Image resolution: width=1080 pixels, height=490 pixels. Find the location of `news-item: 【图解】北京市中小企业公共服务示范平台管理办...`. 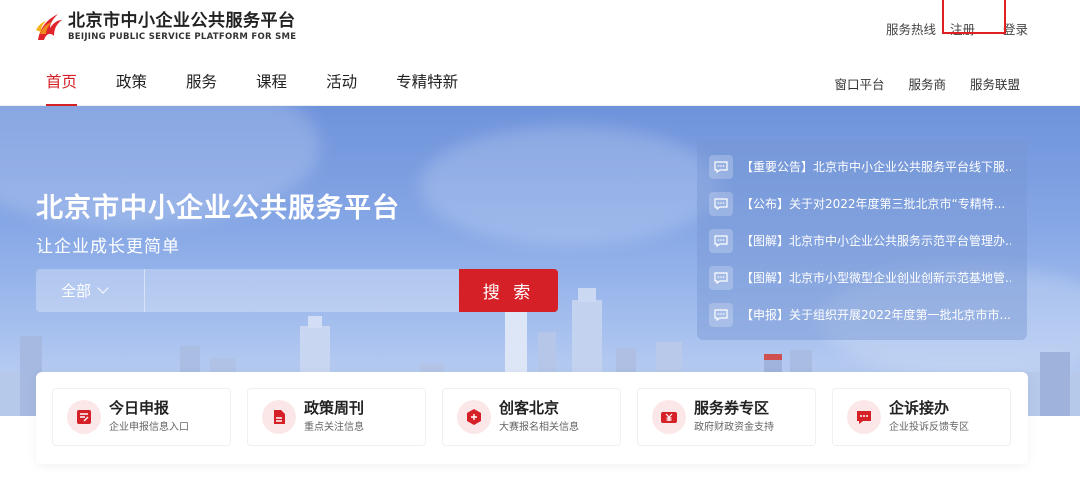

news-item: 【图解】北京市中小企业公共服务示范平台管理办... is located at coordinates (868, 240).